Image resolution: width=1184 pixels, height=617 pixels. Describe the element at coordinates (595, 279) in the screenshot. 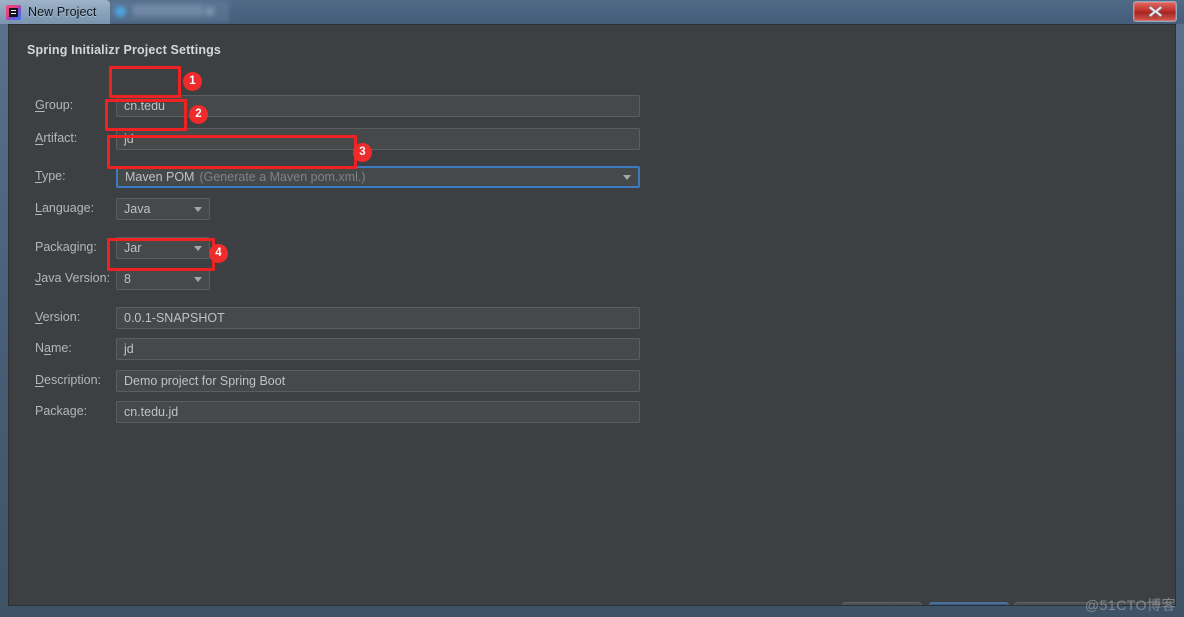

I see `form-row-java-version: Java Version: 8` at that location.